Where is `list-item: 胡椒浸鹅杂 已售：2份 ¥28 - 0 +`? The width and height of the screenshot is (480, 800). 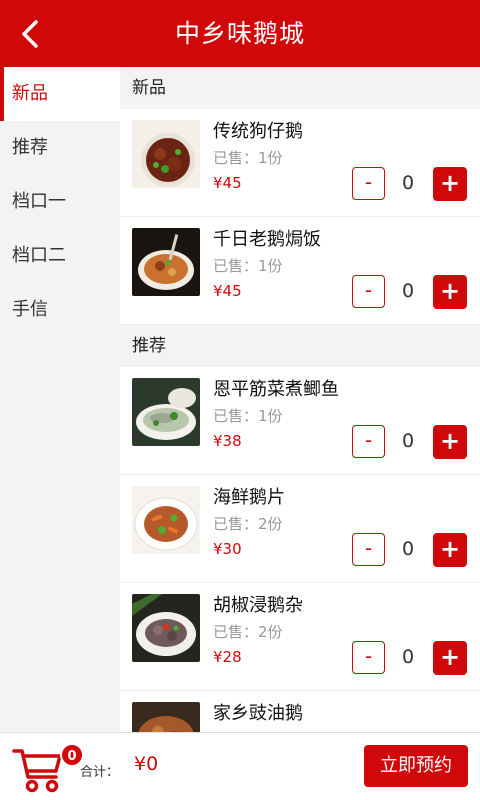
list-item: 胡椒浸鹅杂 已售：2份 ¥28 - 0 + is located at coordinates (300, 637).